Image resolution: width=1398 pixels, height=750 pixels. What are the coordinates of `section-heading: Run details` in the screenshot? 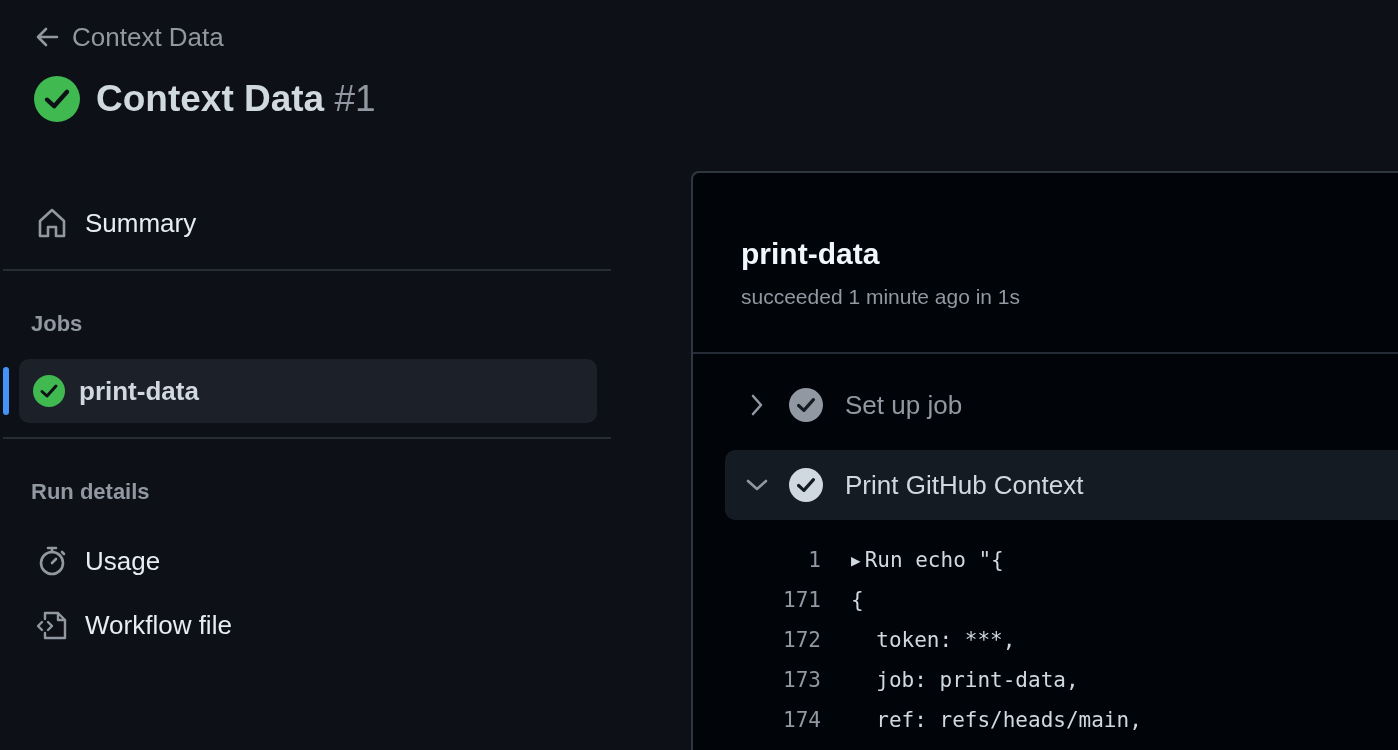 It's located at (90, 492).